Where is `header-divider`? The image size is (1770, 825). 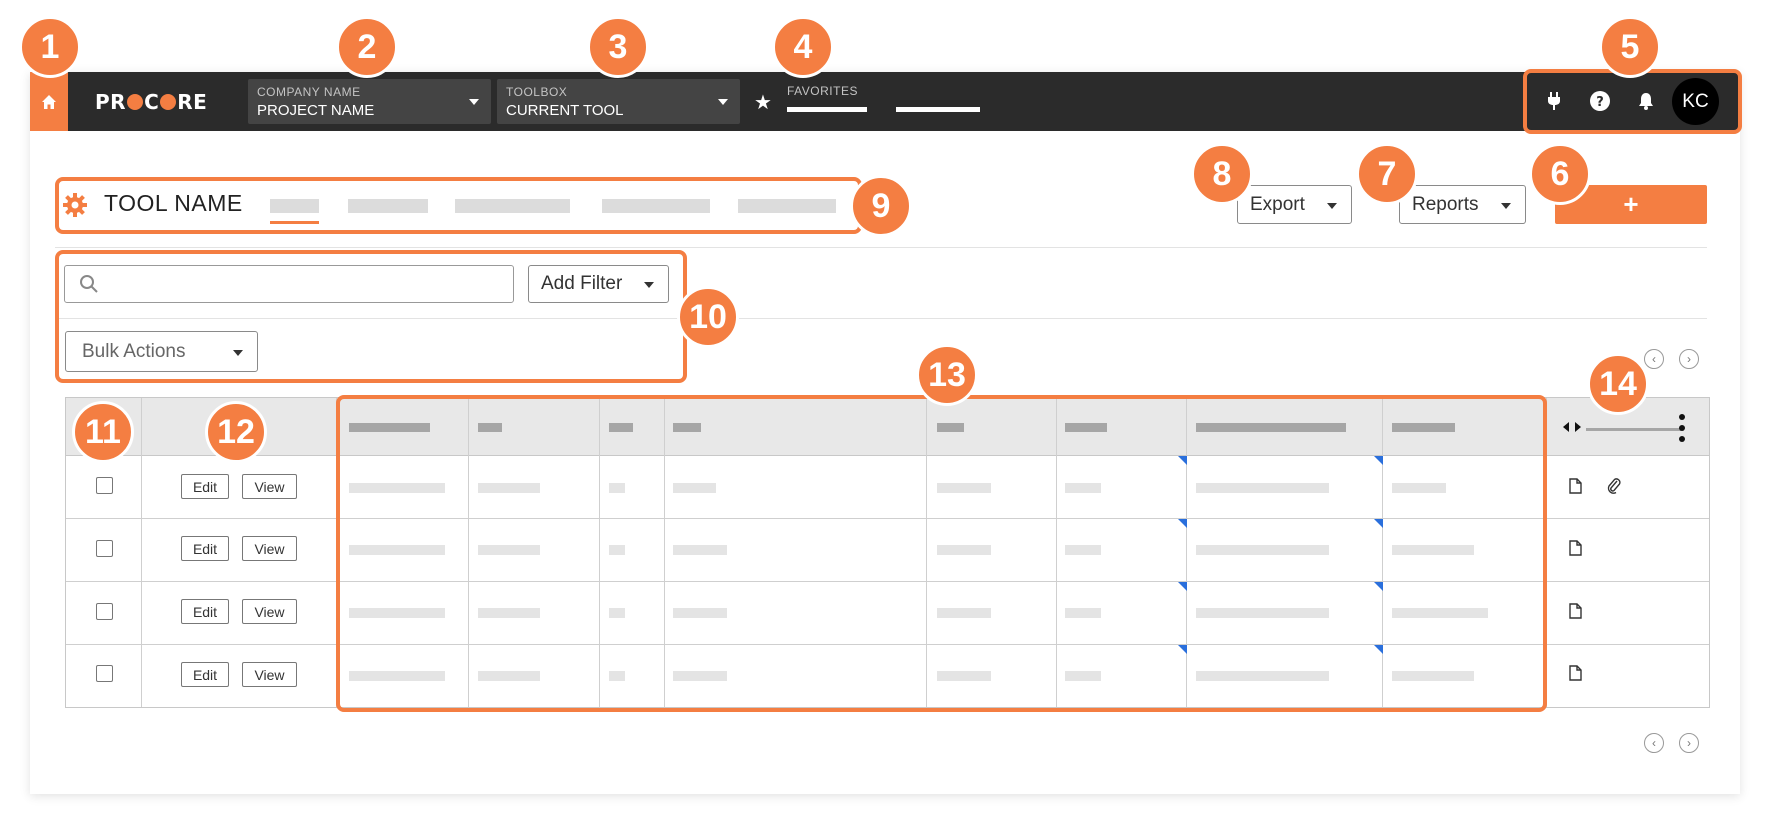
header-divider is located at coordinates (881, 247).